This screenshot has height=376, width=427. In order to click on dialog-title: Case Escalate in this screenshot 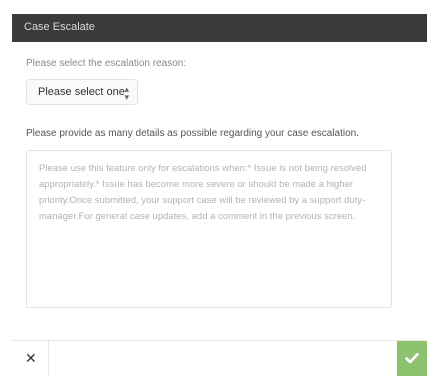, I will do `click(59, 27)`.